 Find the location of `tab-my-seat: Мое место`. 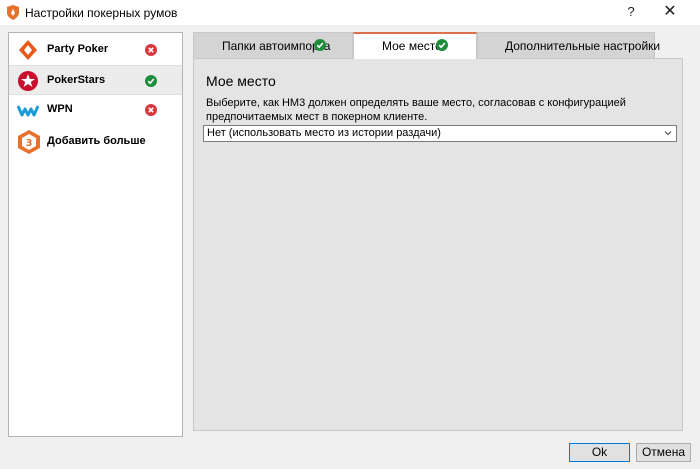

tab-my-seat: Мое место is located at coordinates (415, 45).